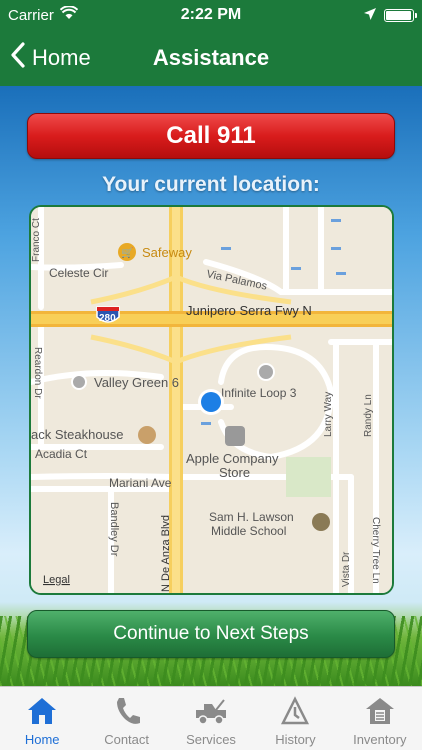  I want to click on tab-services: Services, so click(211, 718).